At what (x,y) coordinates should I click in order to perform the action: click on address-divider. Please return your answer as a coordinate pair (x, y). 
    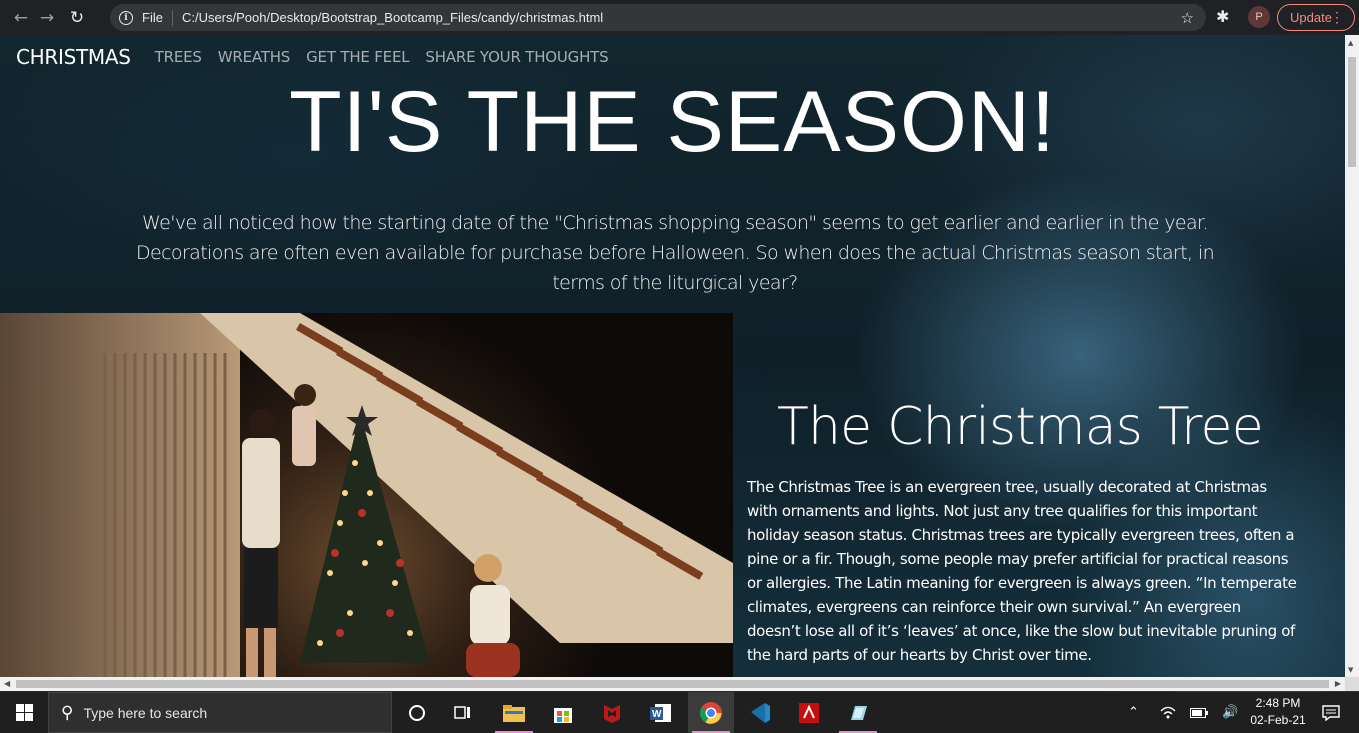
    Looking at the image, I should click on (172, 17).